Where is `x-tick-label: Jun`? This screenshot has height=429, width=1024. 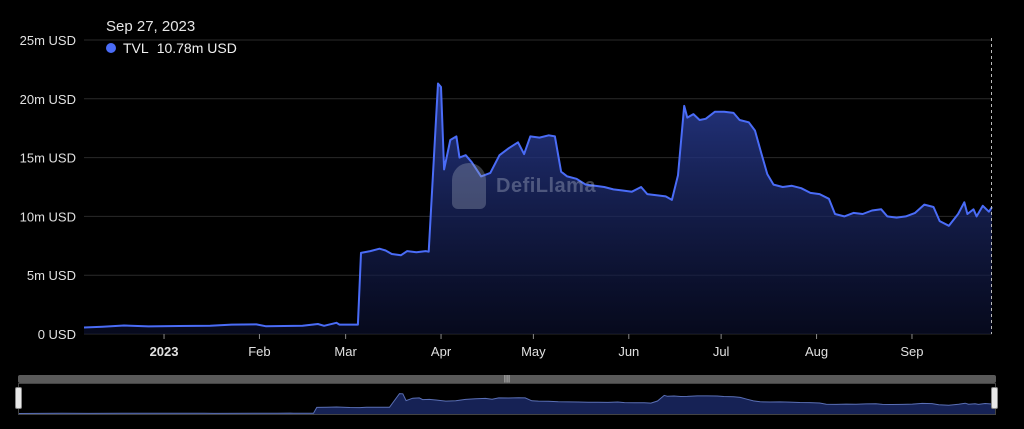 x-tick-label: Jun is located at coordinates (628, 351).